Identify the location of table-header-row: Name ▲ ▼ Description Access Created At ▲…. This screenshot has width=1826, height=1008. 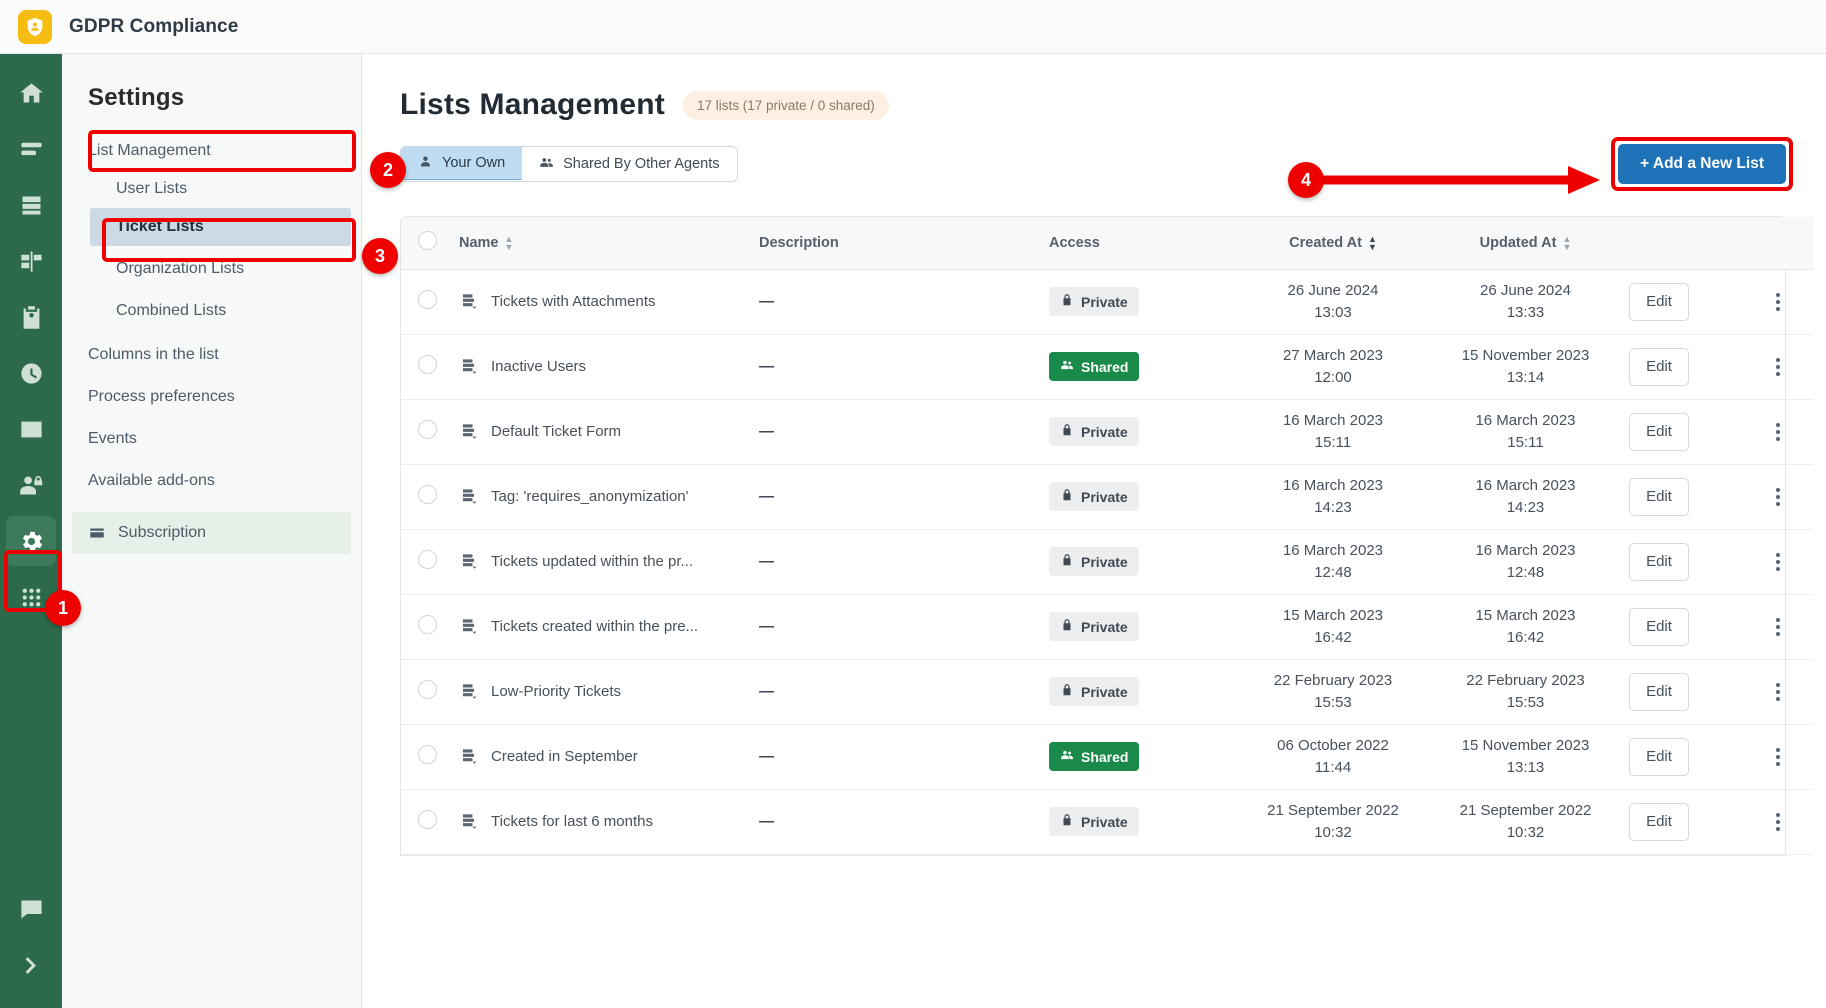
(1107, 243).